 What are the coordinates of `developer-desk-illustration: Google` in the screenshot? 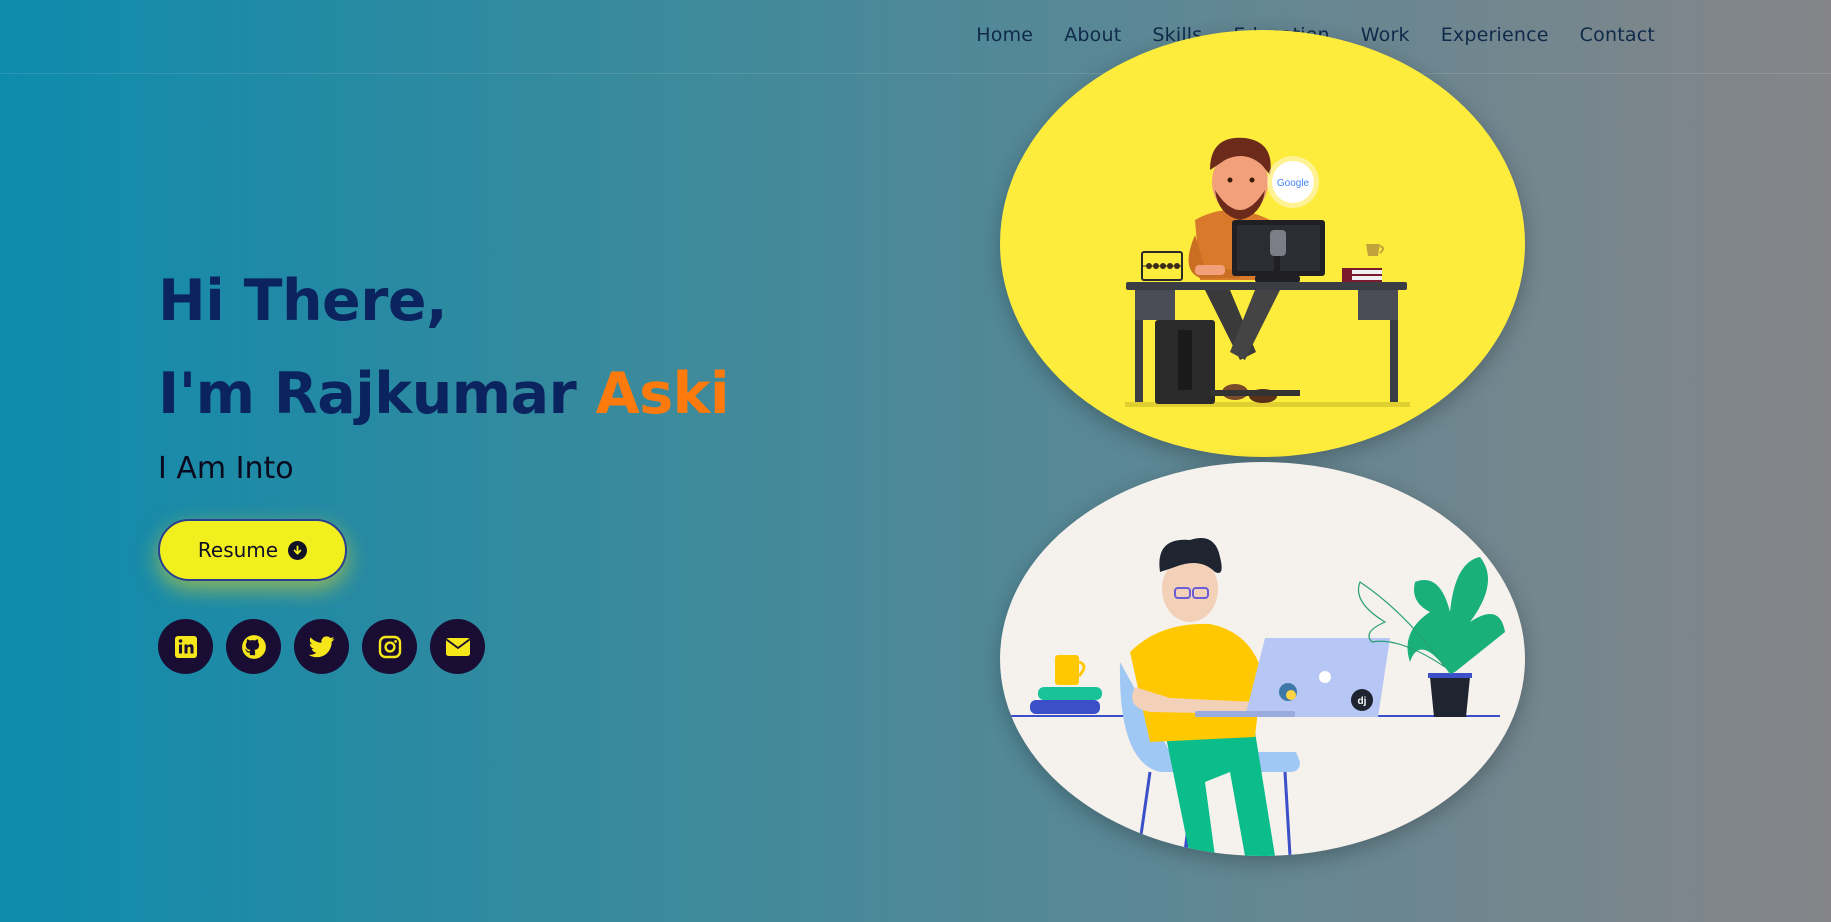 It's located at (1262, 243).